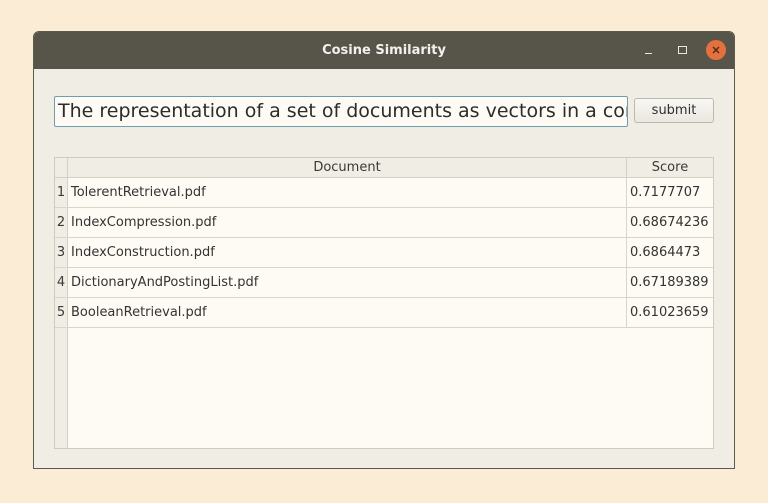 The width and height of the screenshot is (768, 503). Describe the element at coordinates (347, 168) in the screenshot. I see `column-header-document: Document` at that location.